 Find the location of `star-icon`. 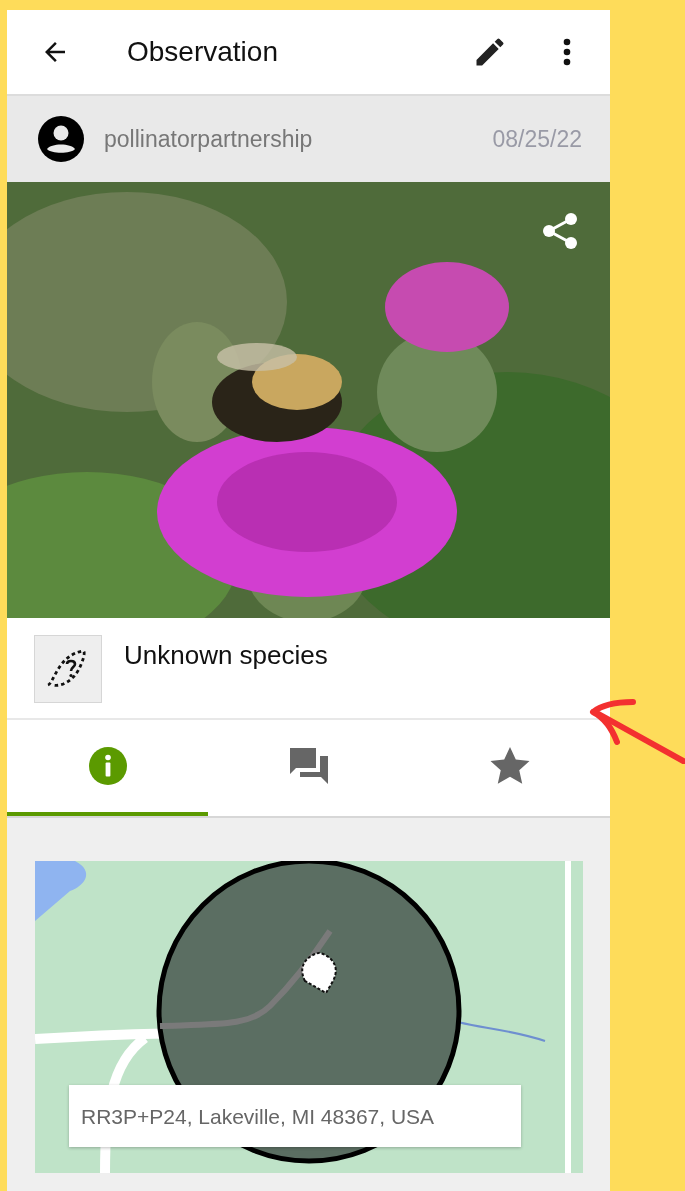

star-icon is located at coordinates (509, 766).